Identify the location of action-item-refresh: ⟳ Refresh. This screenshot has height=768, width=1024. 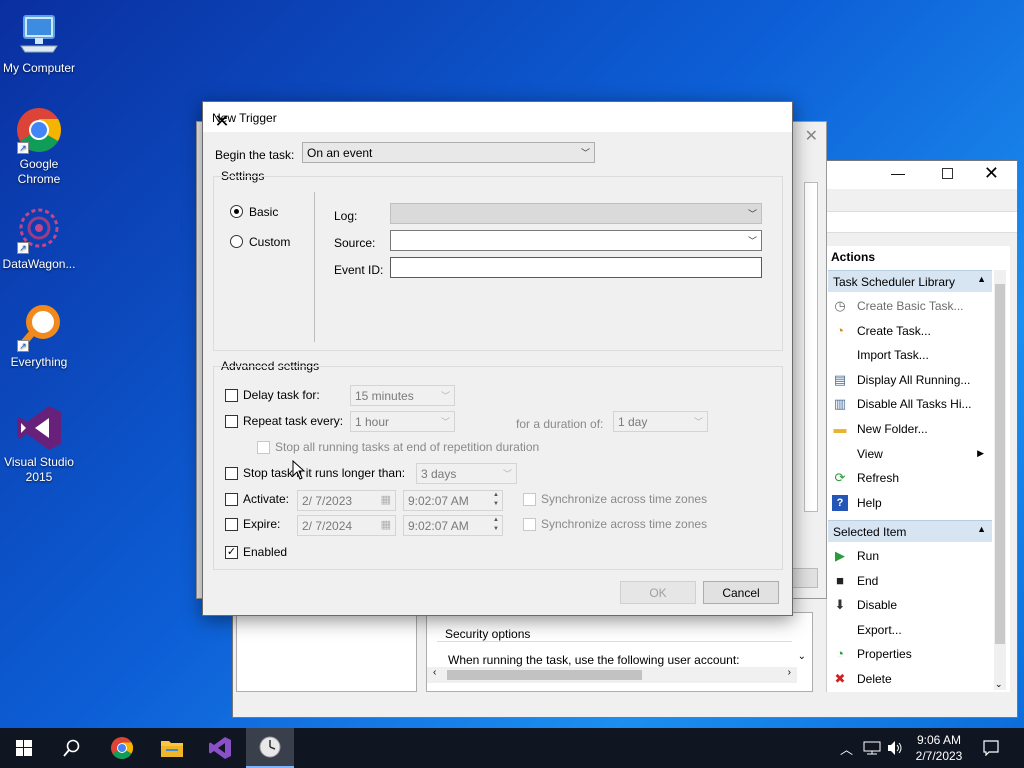
(910, 478).